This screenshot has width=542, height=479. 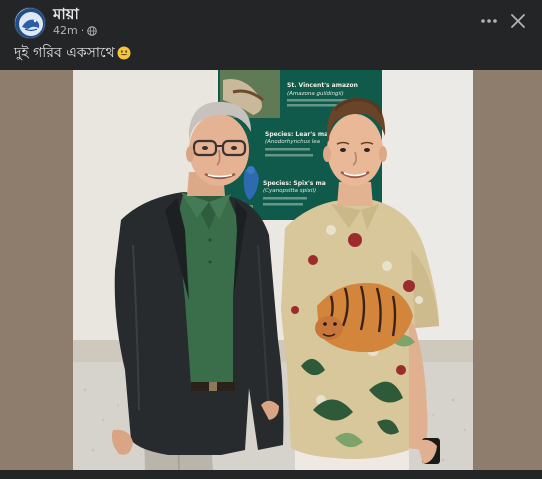 What do you see at coordinates (92, 30) in the screenshot?
I see `globe-icon` at bounding box center [92, 30].